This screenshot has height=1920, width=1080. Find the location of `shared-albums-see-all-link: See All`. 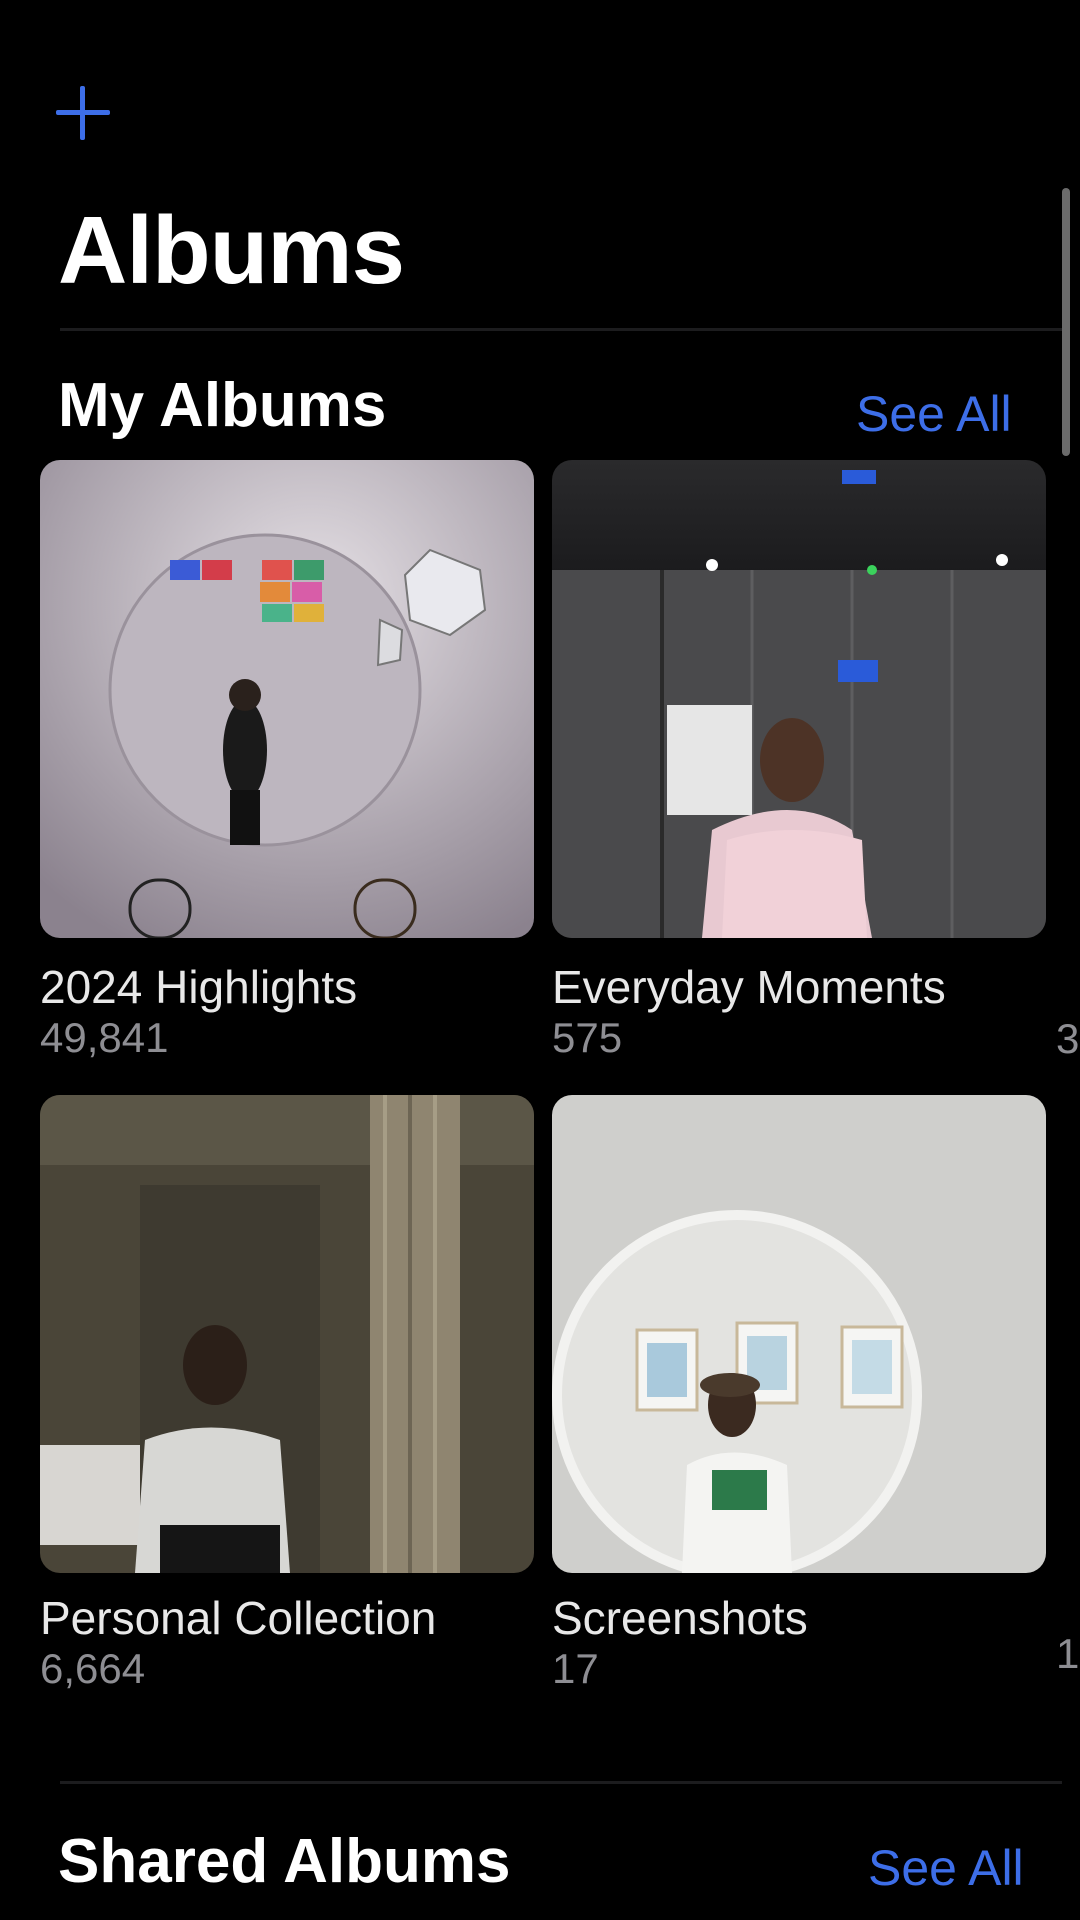

shared-albums-see-all-link: See All is located at coordinates (946, 1868).